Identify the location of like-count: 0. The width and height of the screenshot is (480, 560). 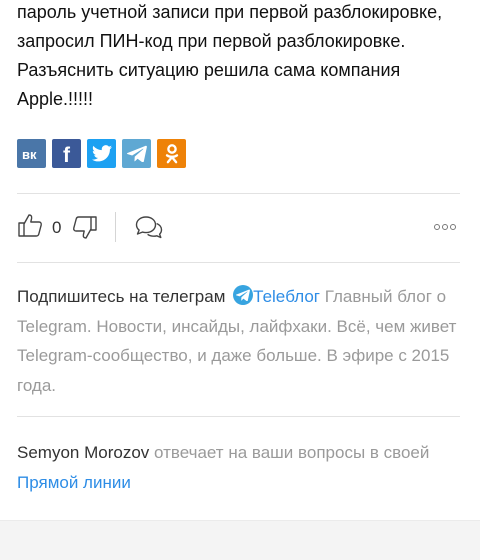
(57, 227).